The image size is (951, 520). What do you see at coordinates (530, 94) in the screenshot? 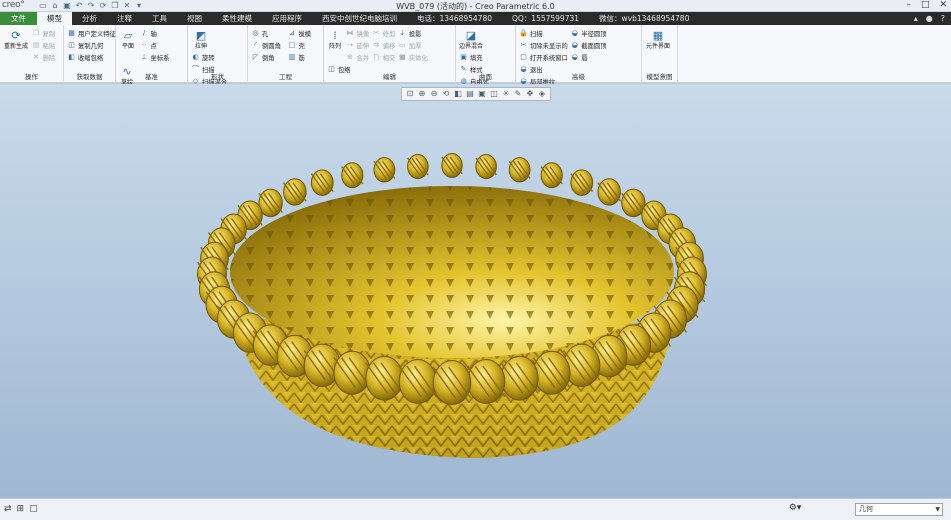
I see `spin-center-icon: ✥` at bounding box center [530, 94].